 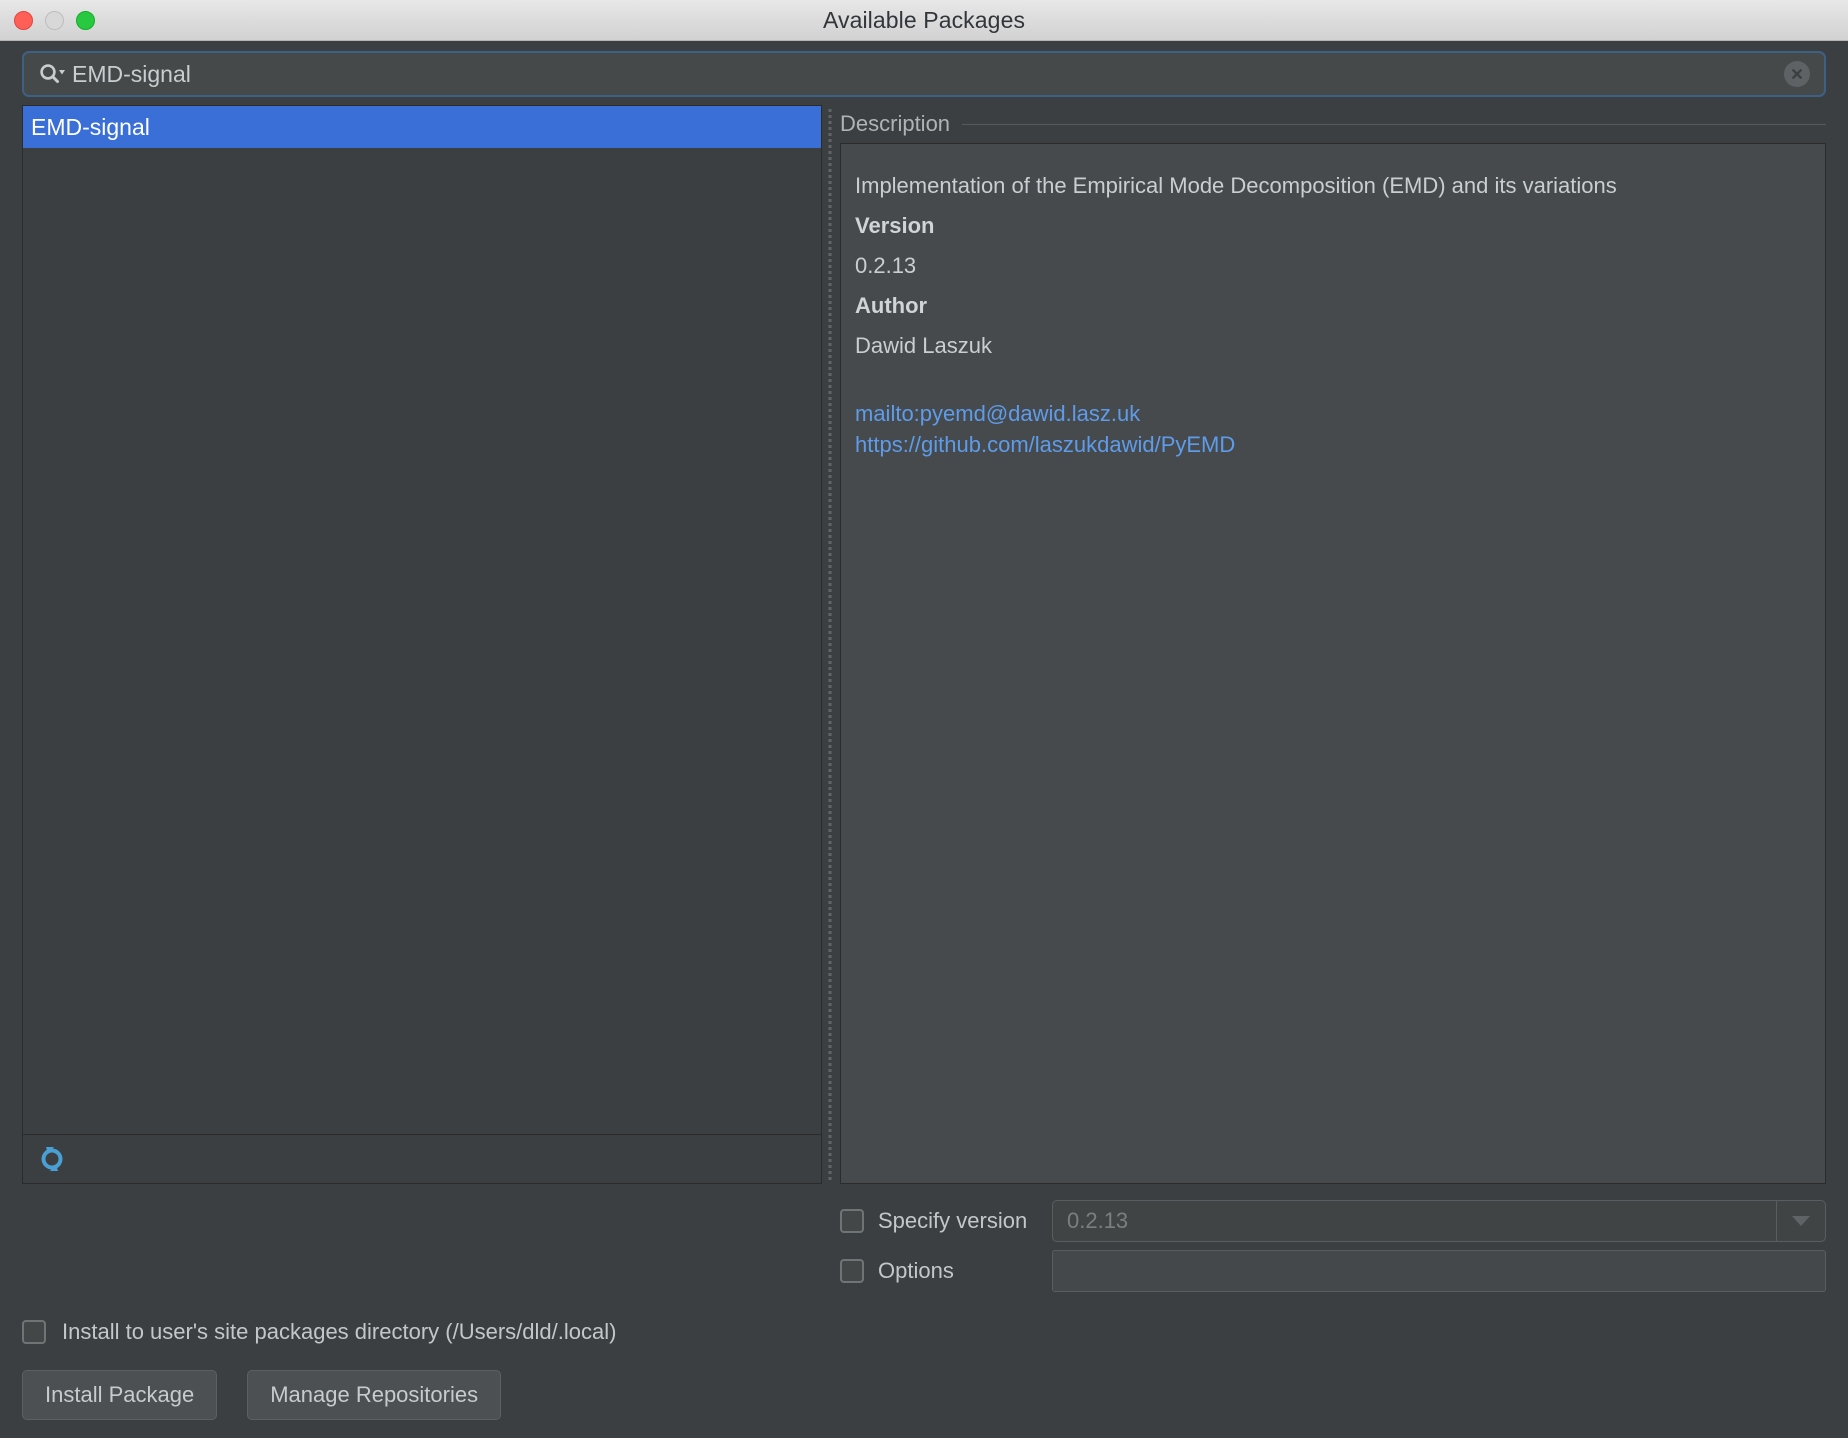 I want to click on search-field: EMD-signal, so click(x=924, y=74).